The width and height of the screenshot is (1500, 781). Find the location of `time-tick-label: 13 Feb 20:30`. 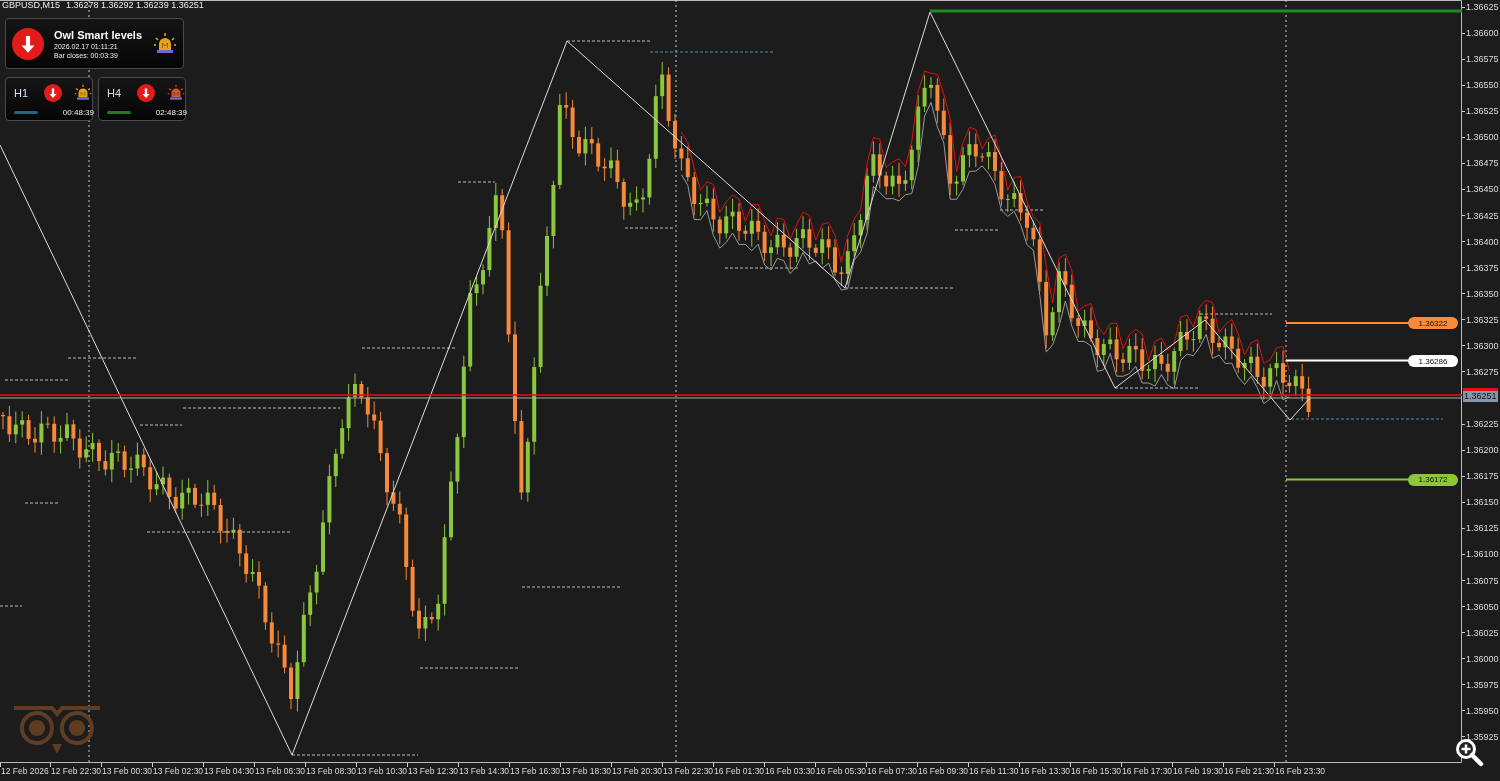

time-tick-label: 13 Feb 20:30 is located at coordinates (637, 771).